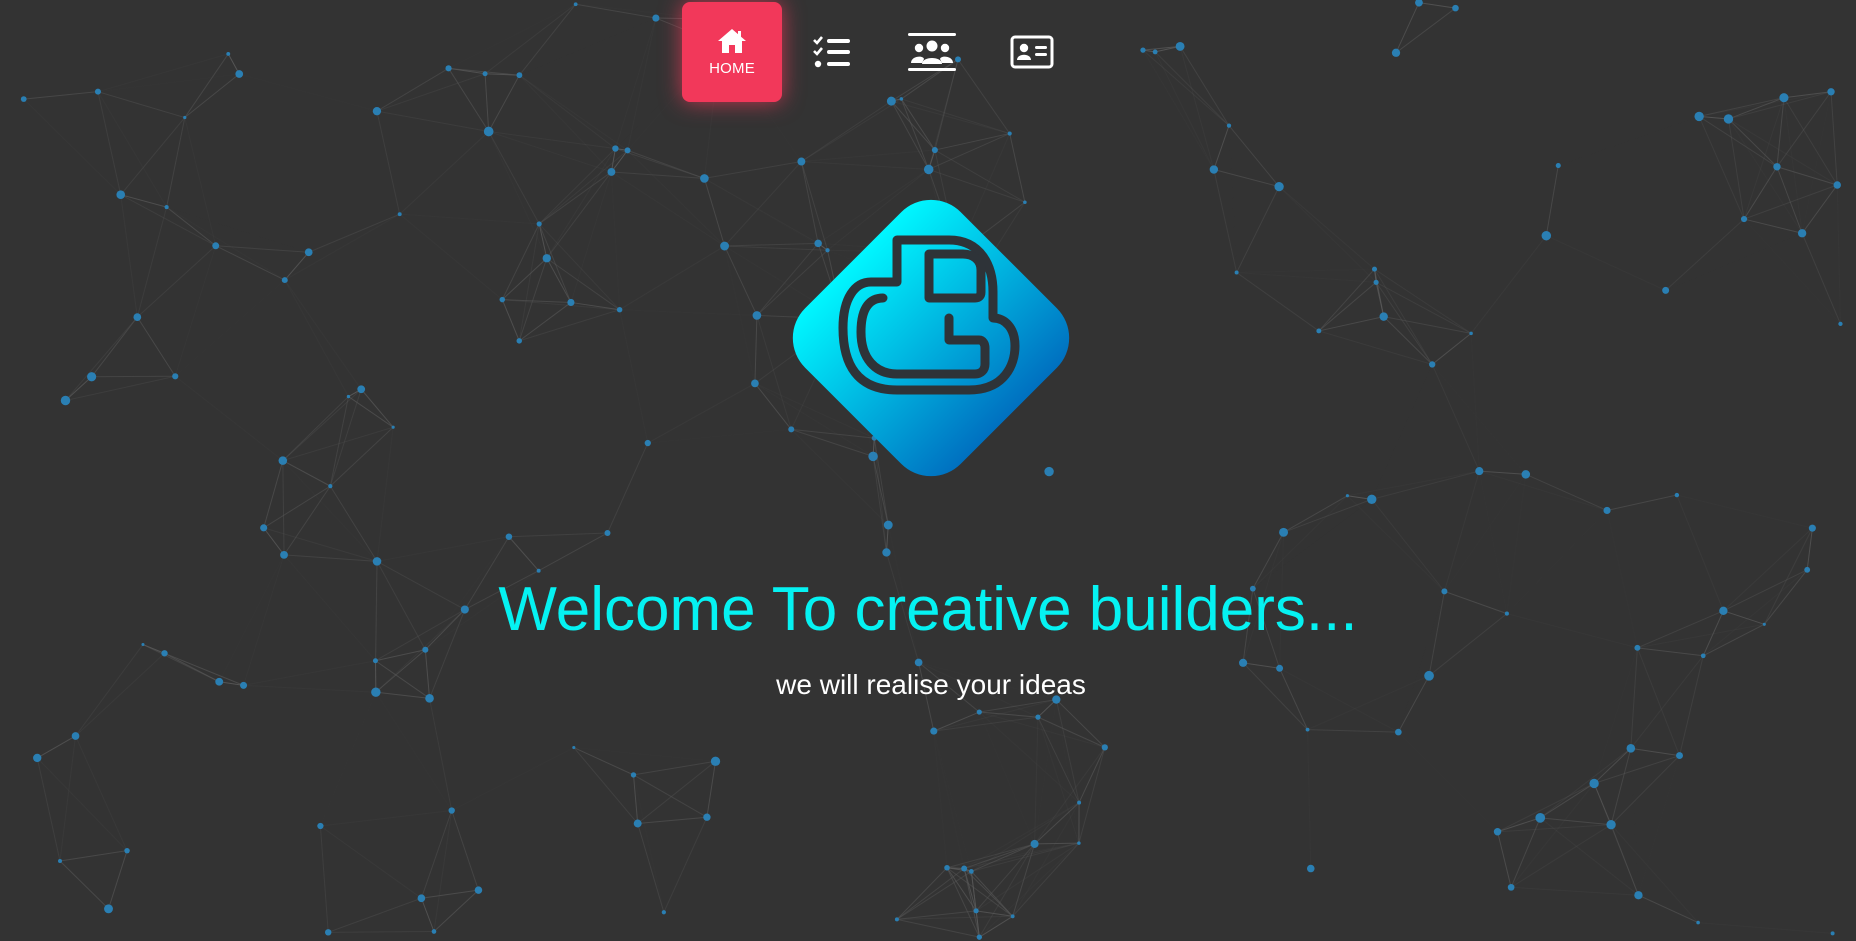  What do you see at coordinates (1032, 52) in the screenshot?
I see `nav-contact-button` at bounding box center [1032, 52].